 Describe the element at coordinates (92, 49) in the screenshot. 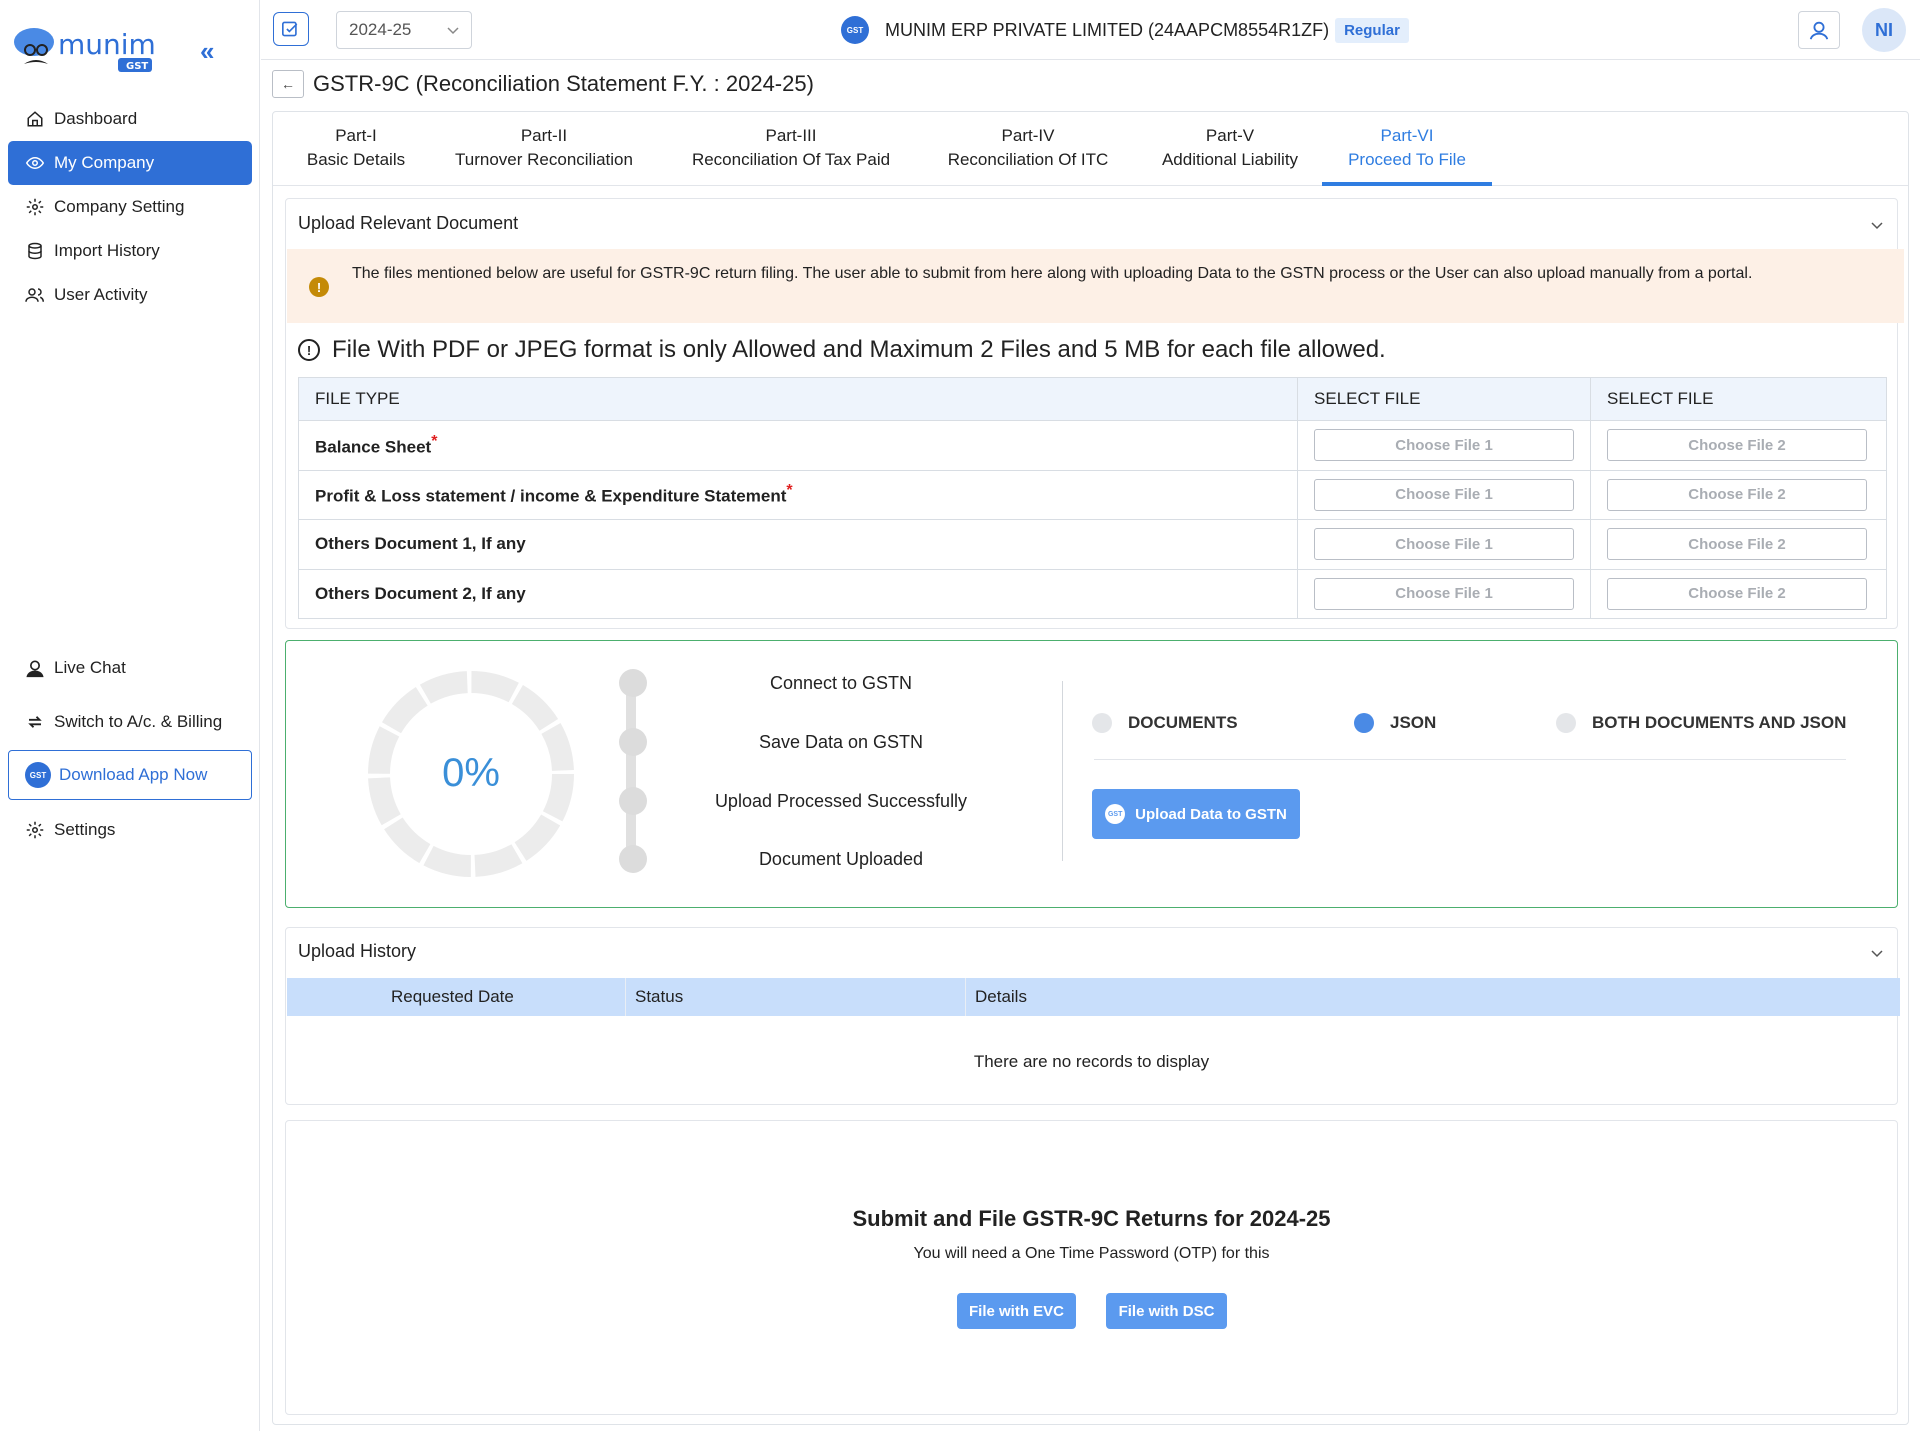

I see `munim-logo: munim GST` at that location.